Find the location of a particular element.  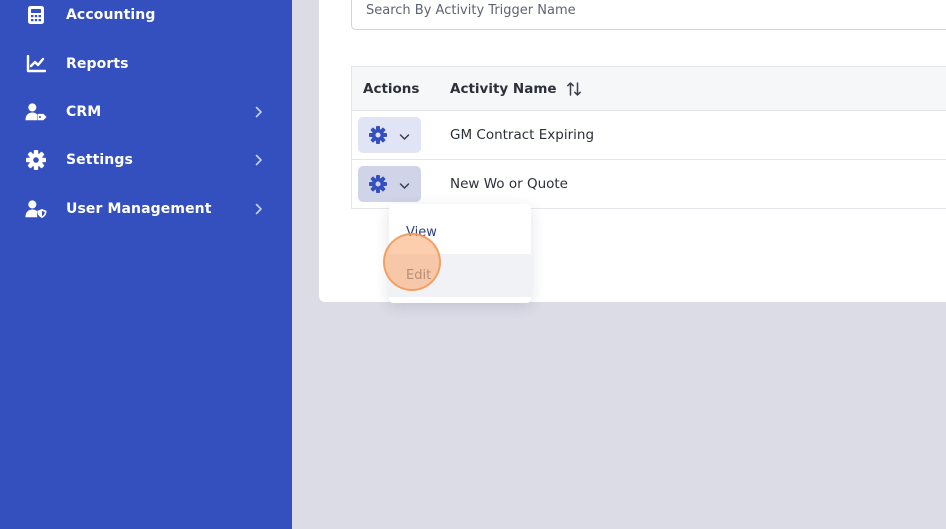

sidebar-item-label: Accounting is located at coordinates (111, 15).